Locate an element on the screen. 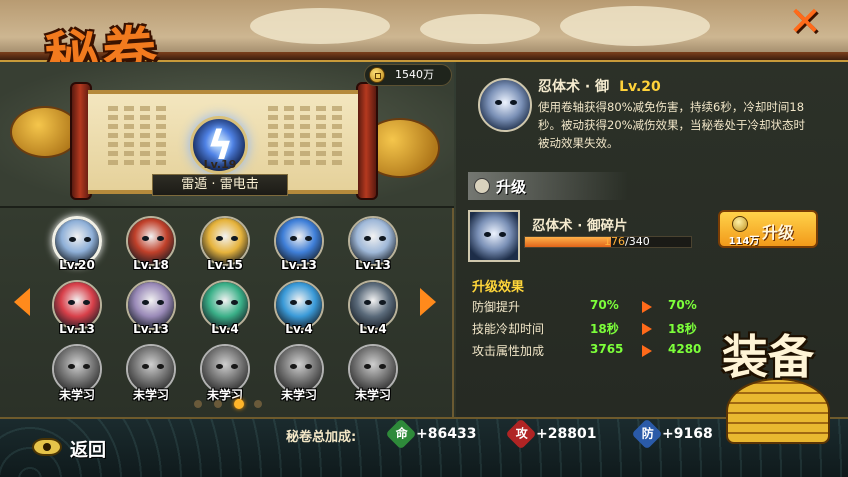  stat-name: 防御提升 is located at coordinates (496, 307).